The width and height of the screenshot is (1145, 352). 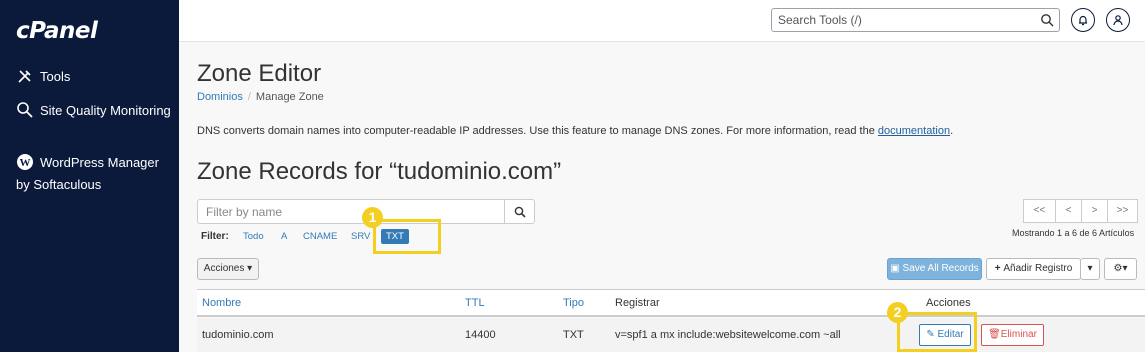 I want to click on filter-label: Filter:, so click(x=215, y=236).